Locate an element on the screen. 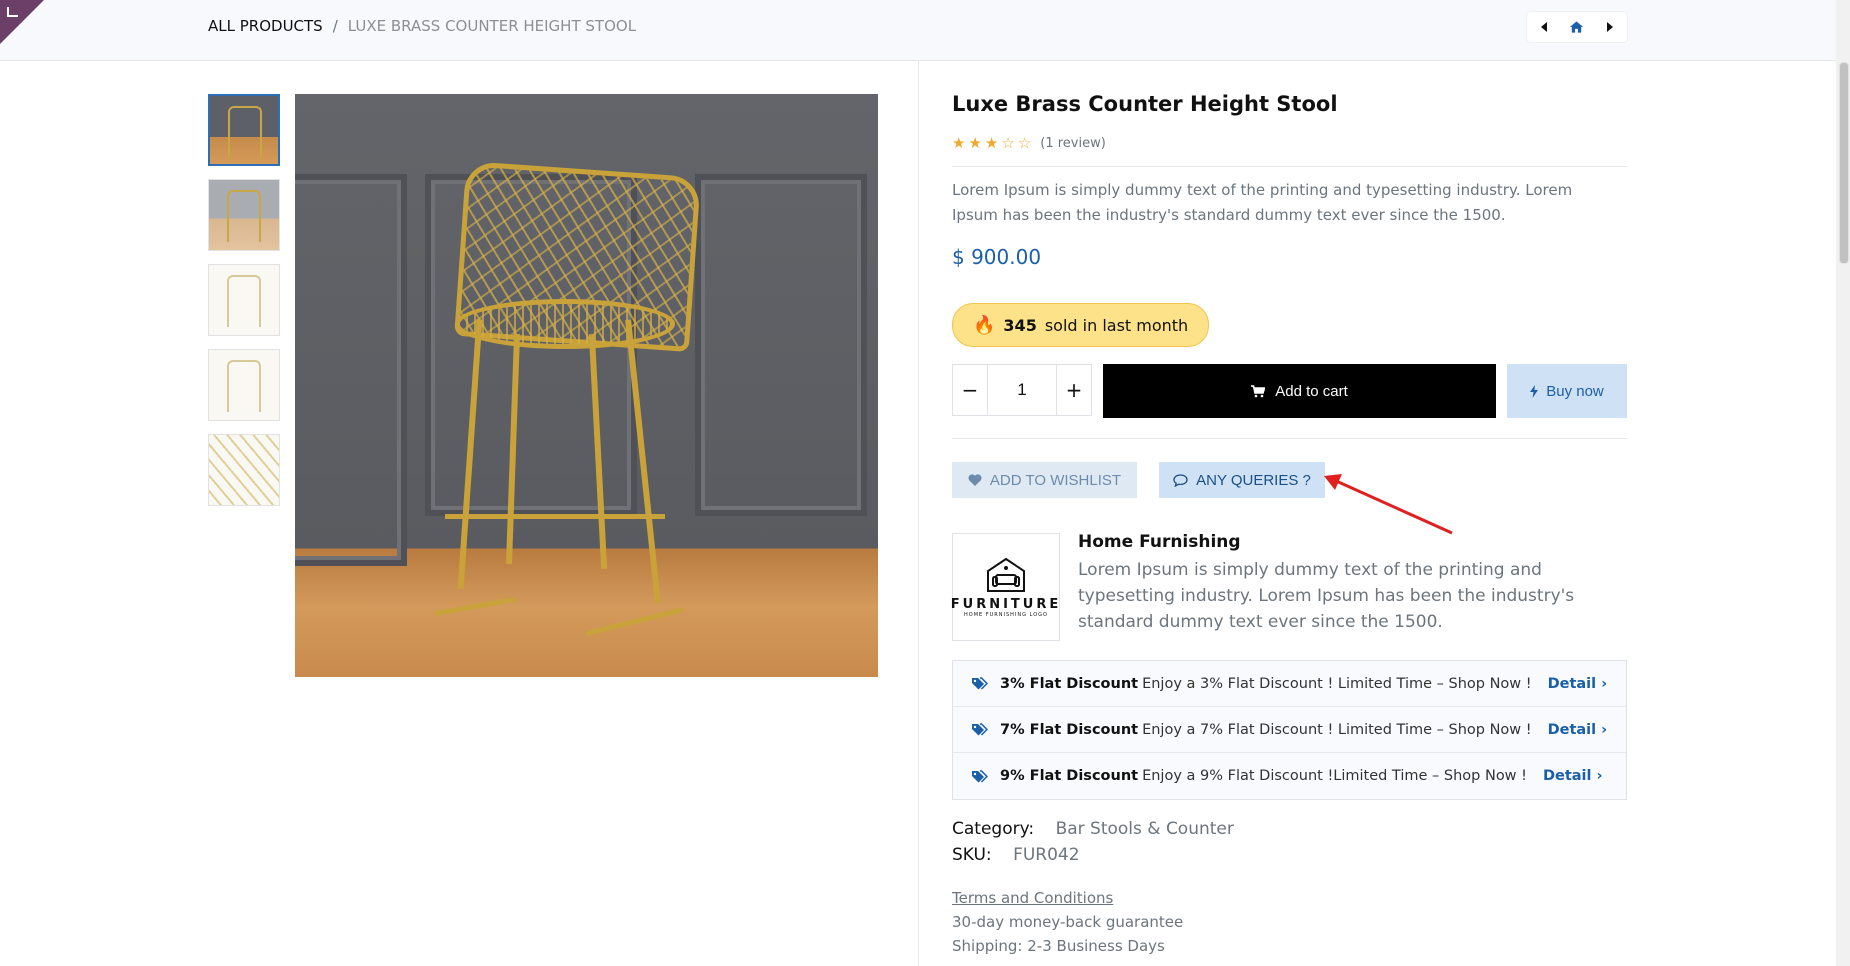 The height and width of the screenshot is (966, 1850). category-row: Category: Bar Stools & Counter is located at coordinates (1093, 829).